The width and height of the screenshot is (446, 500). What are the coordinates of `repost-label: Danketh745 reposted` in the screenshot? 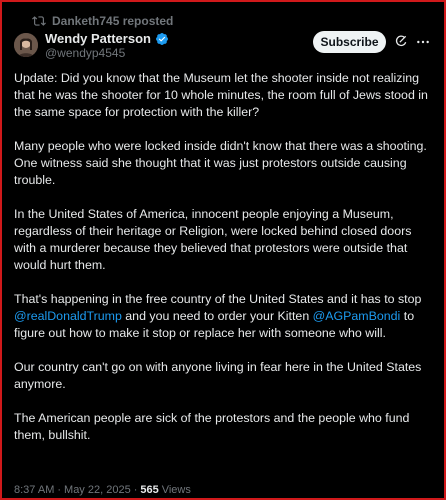 It's located at (113, 21).